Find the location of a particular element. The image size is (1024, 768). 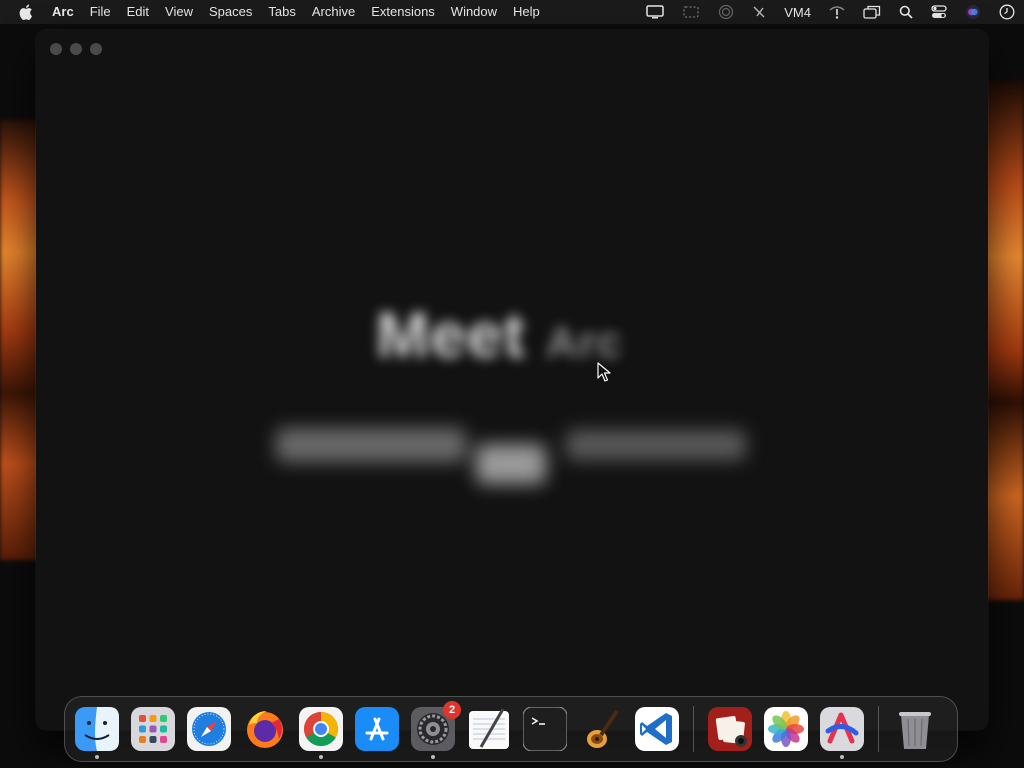

splash-title-text: Meet is located at coordinates (451, 335).